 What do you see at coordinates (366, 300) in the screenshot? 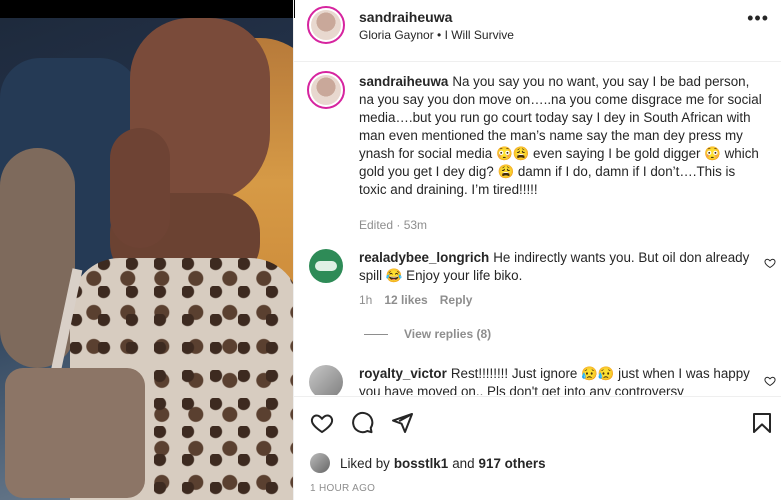
I see `comment-time: 1h` at bounding box center [366, 300].